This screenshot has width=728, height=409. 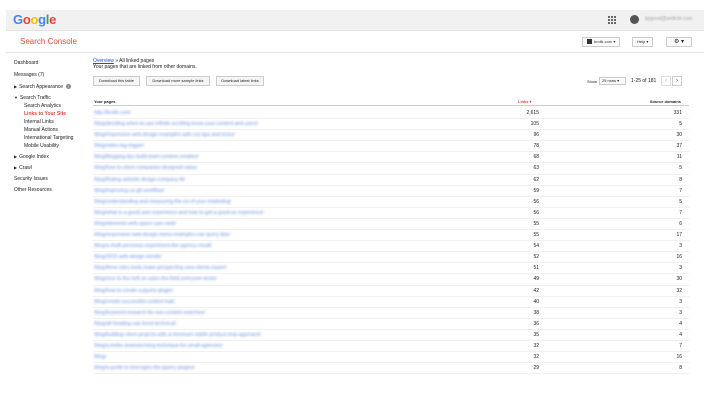 What do you see at coordinates (680, 268) in the screenshot?
I see `source-domains-count: 3` at bounding box center [680, 268].